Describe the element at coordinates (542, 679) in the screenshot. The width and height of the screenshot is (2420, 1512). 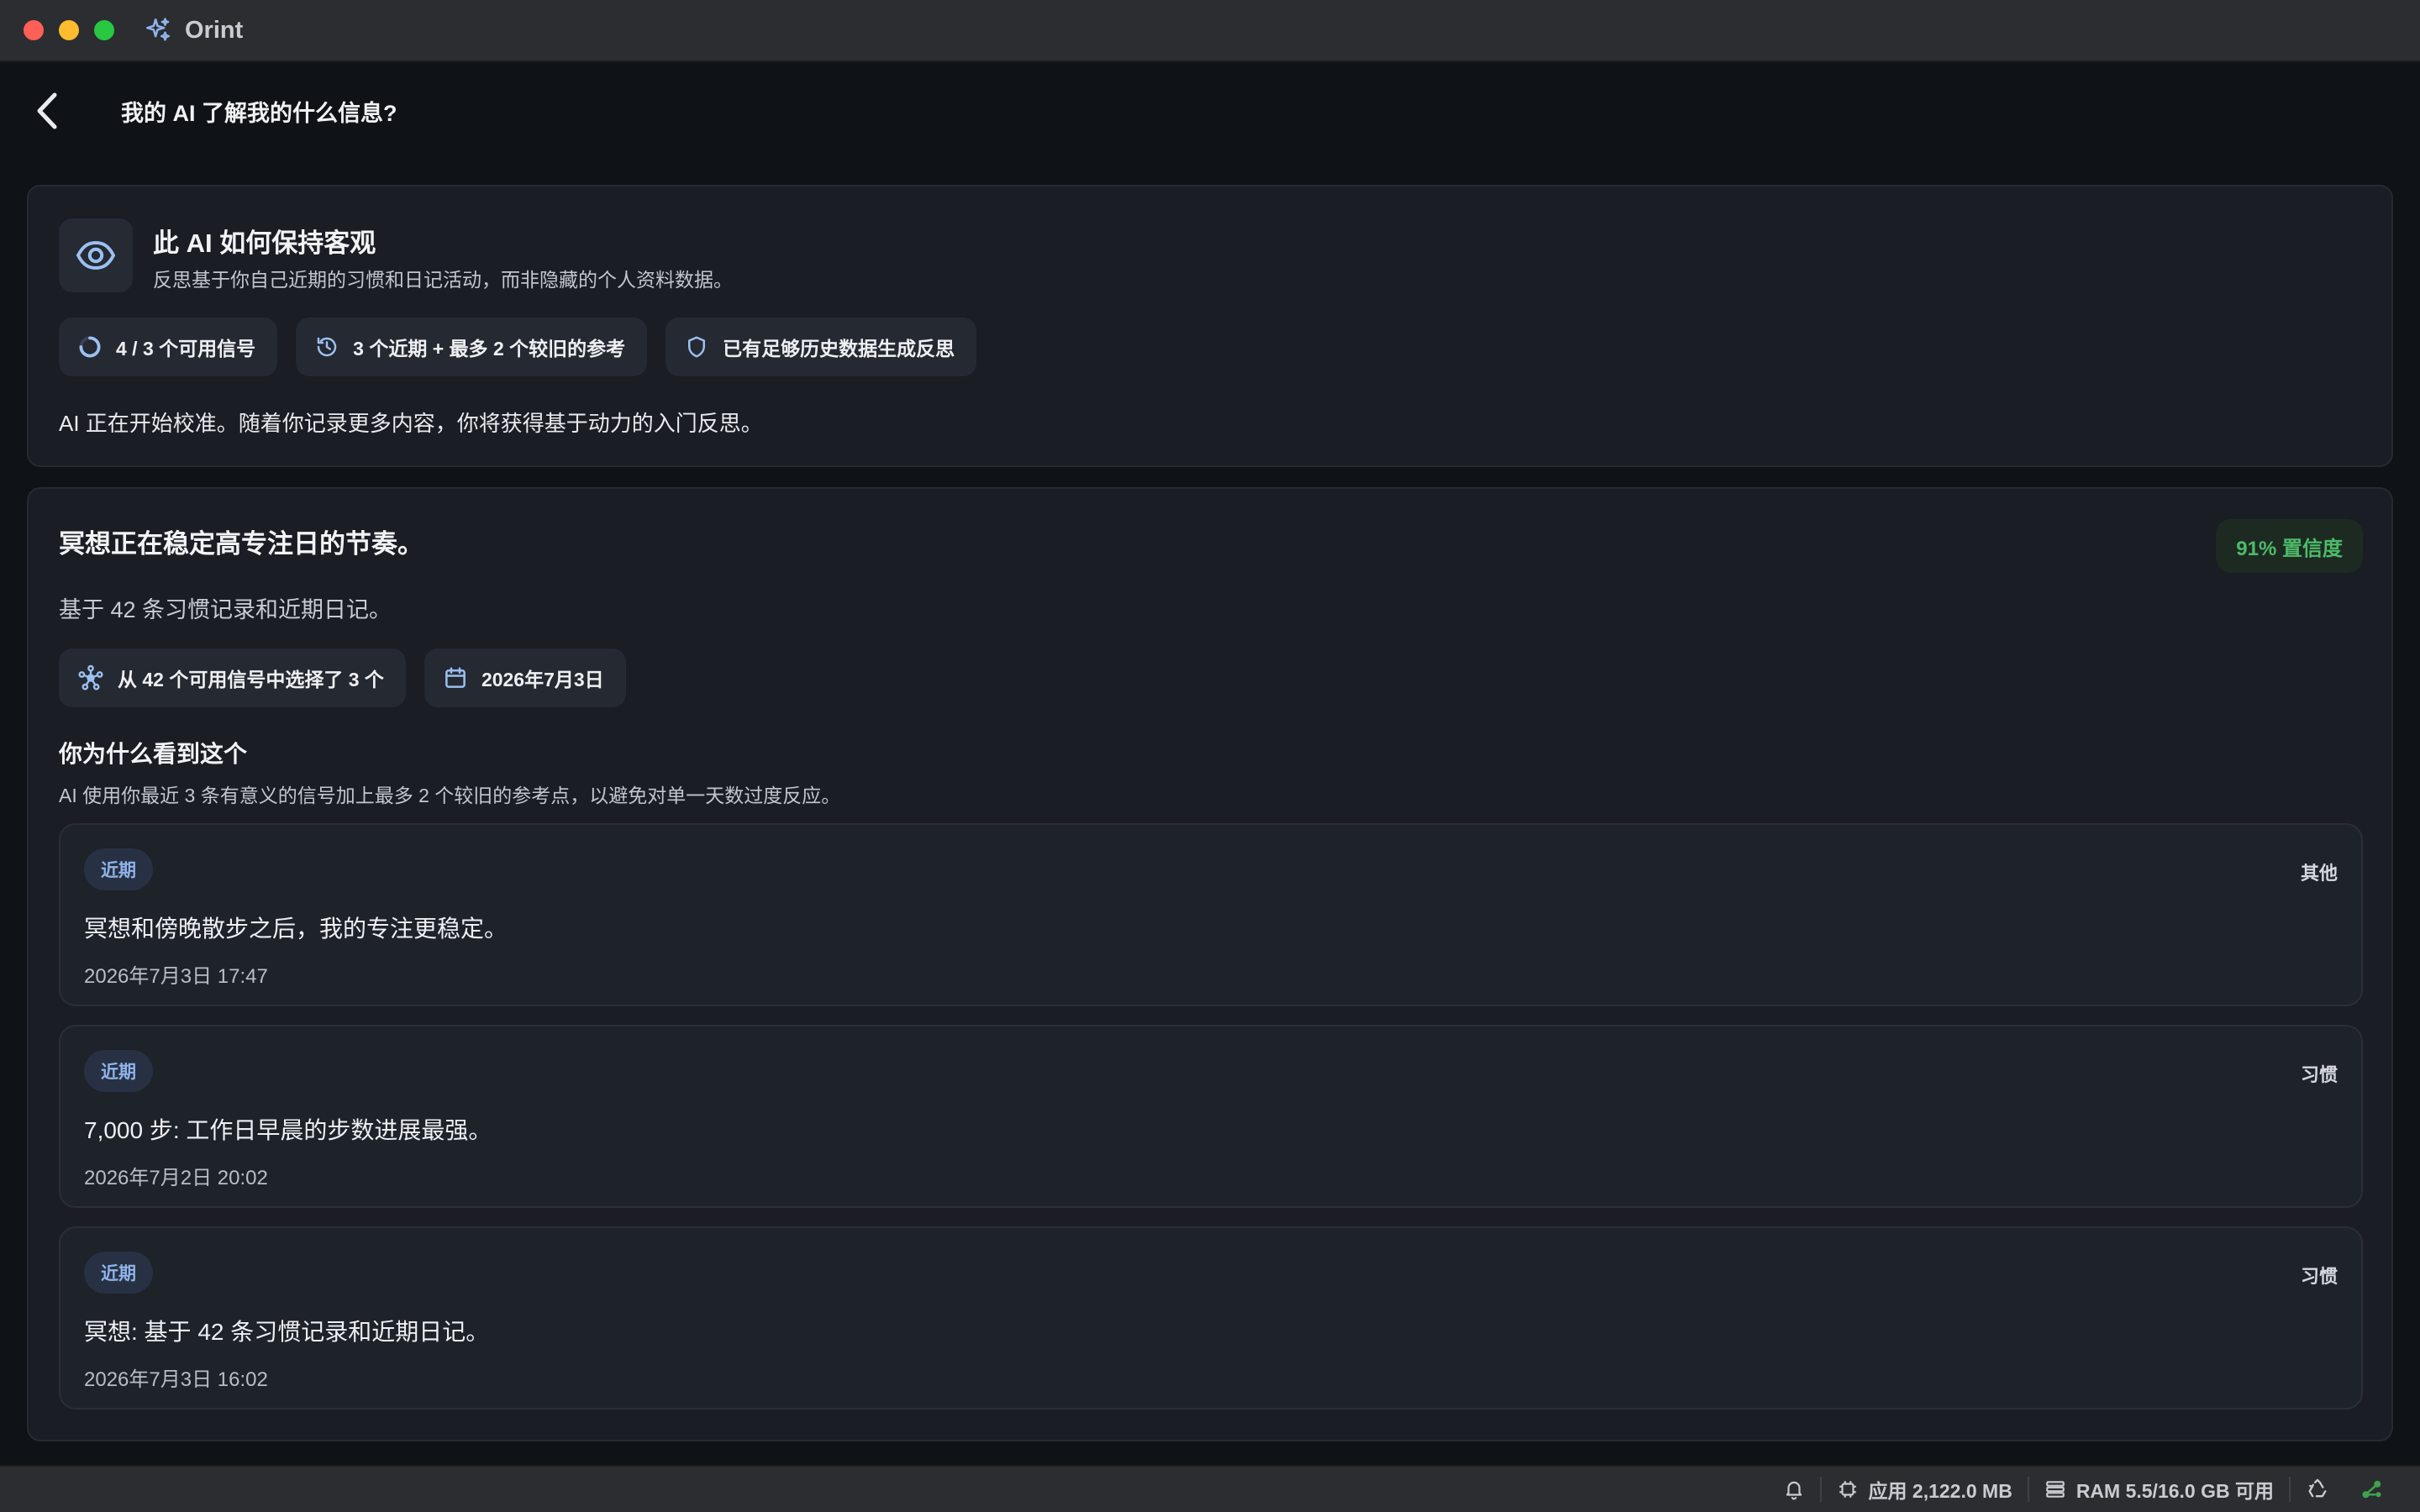
I see `chip-label: 2026年7月3日` at that location.